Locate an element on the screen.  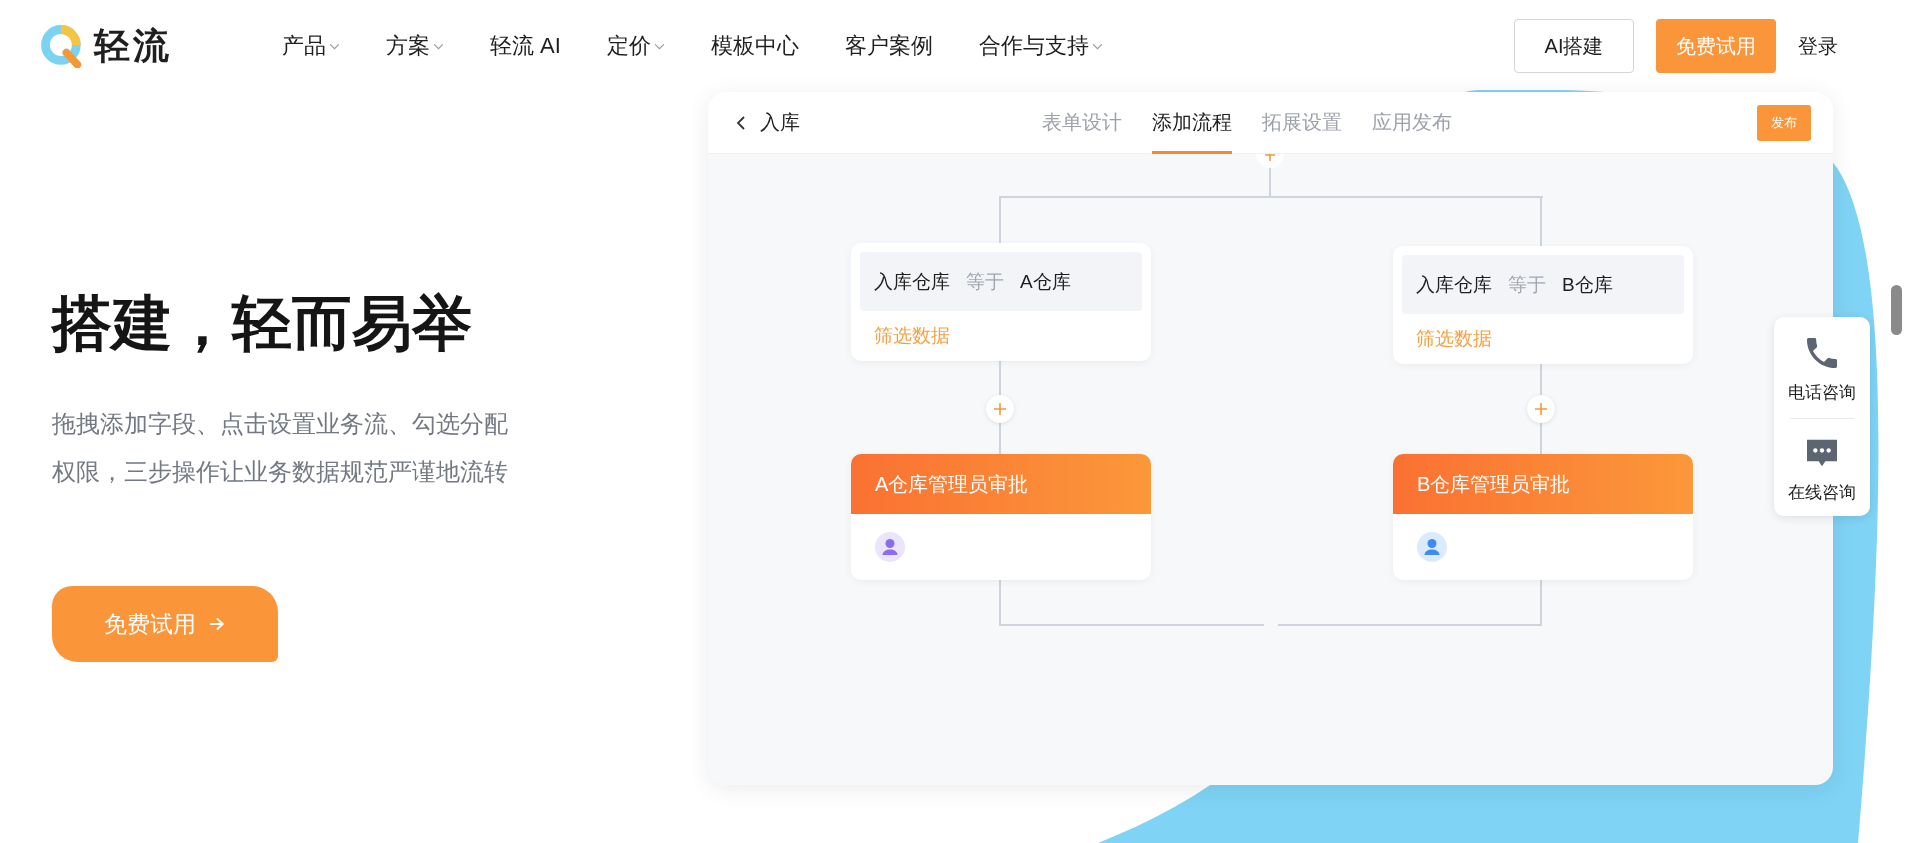
approval-header: A仓库管理员审批 is located at coordinates (1001, 484).